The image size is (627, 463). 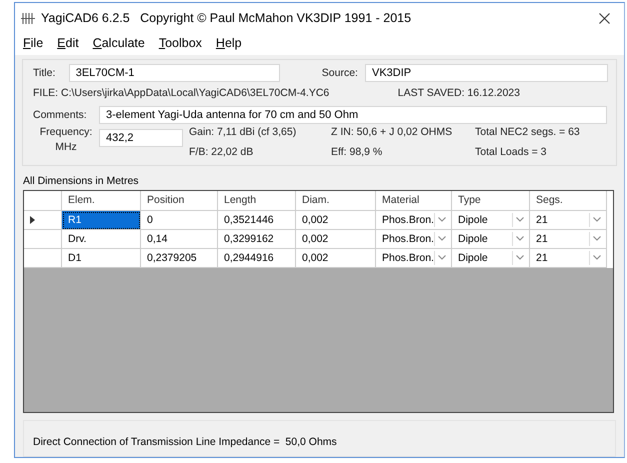 I want to click on file-path: FILE: C:\Users\jirka\AppData\Local\YagiCAD6\3EL70CM-4.YC6, so click(x=181, y=93).